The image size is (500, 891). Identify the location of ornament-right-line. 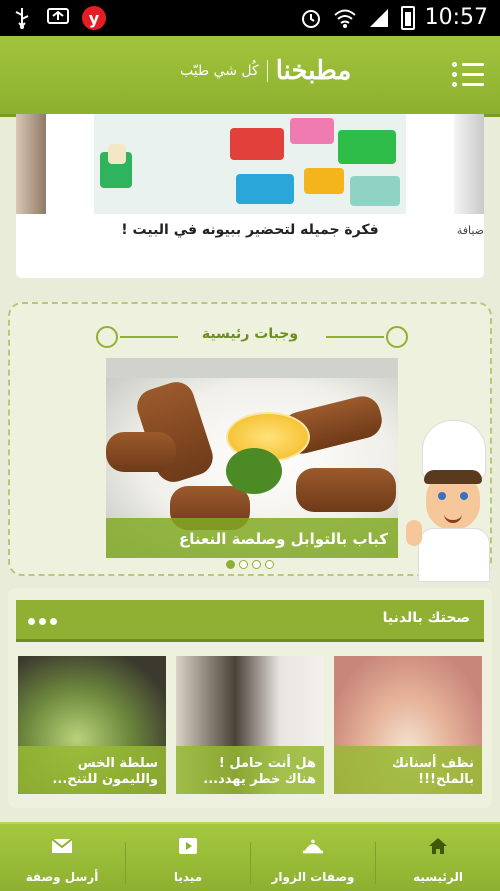
(355, 337).